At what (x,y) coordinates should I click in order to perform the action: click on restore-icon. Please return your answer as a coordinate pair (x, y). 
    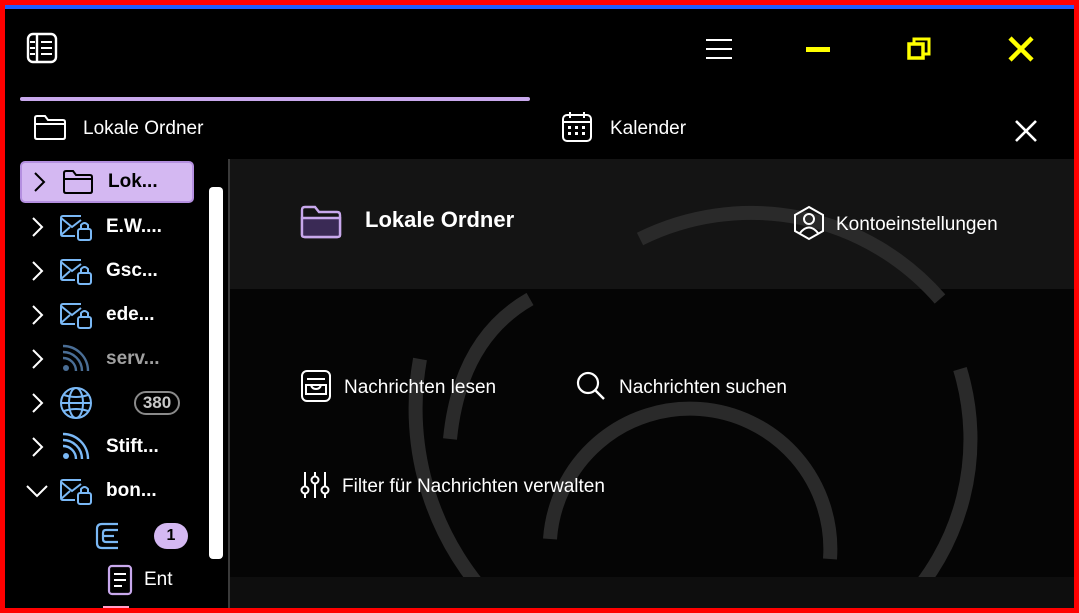
    Looking at the image, I should click on (919, 49).